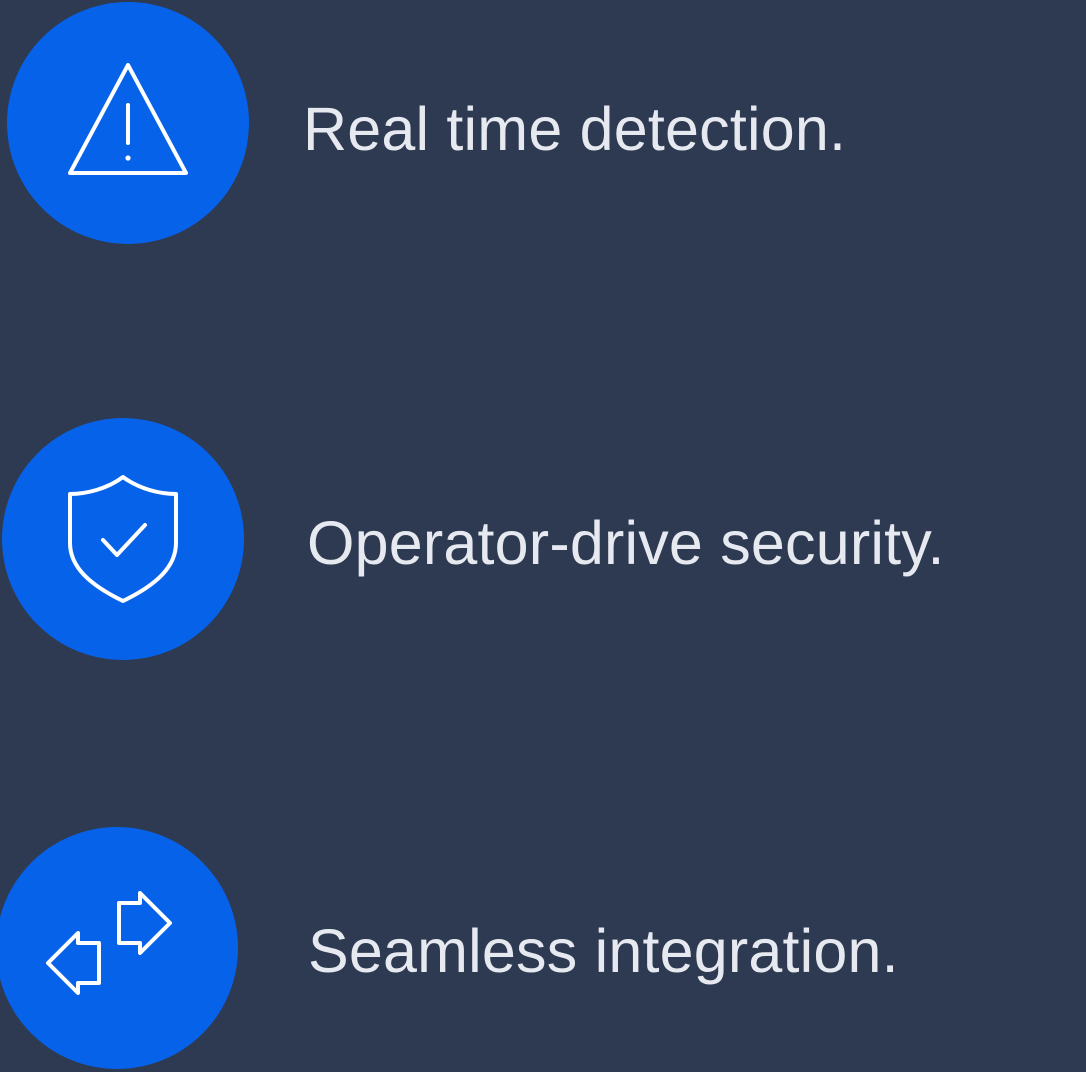 This screenshot has height=1072, width=1086. I want to click on feature-label: Operator-drive security., so click(626, 543).